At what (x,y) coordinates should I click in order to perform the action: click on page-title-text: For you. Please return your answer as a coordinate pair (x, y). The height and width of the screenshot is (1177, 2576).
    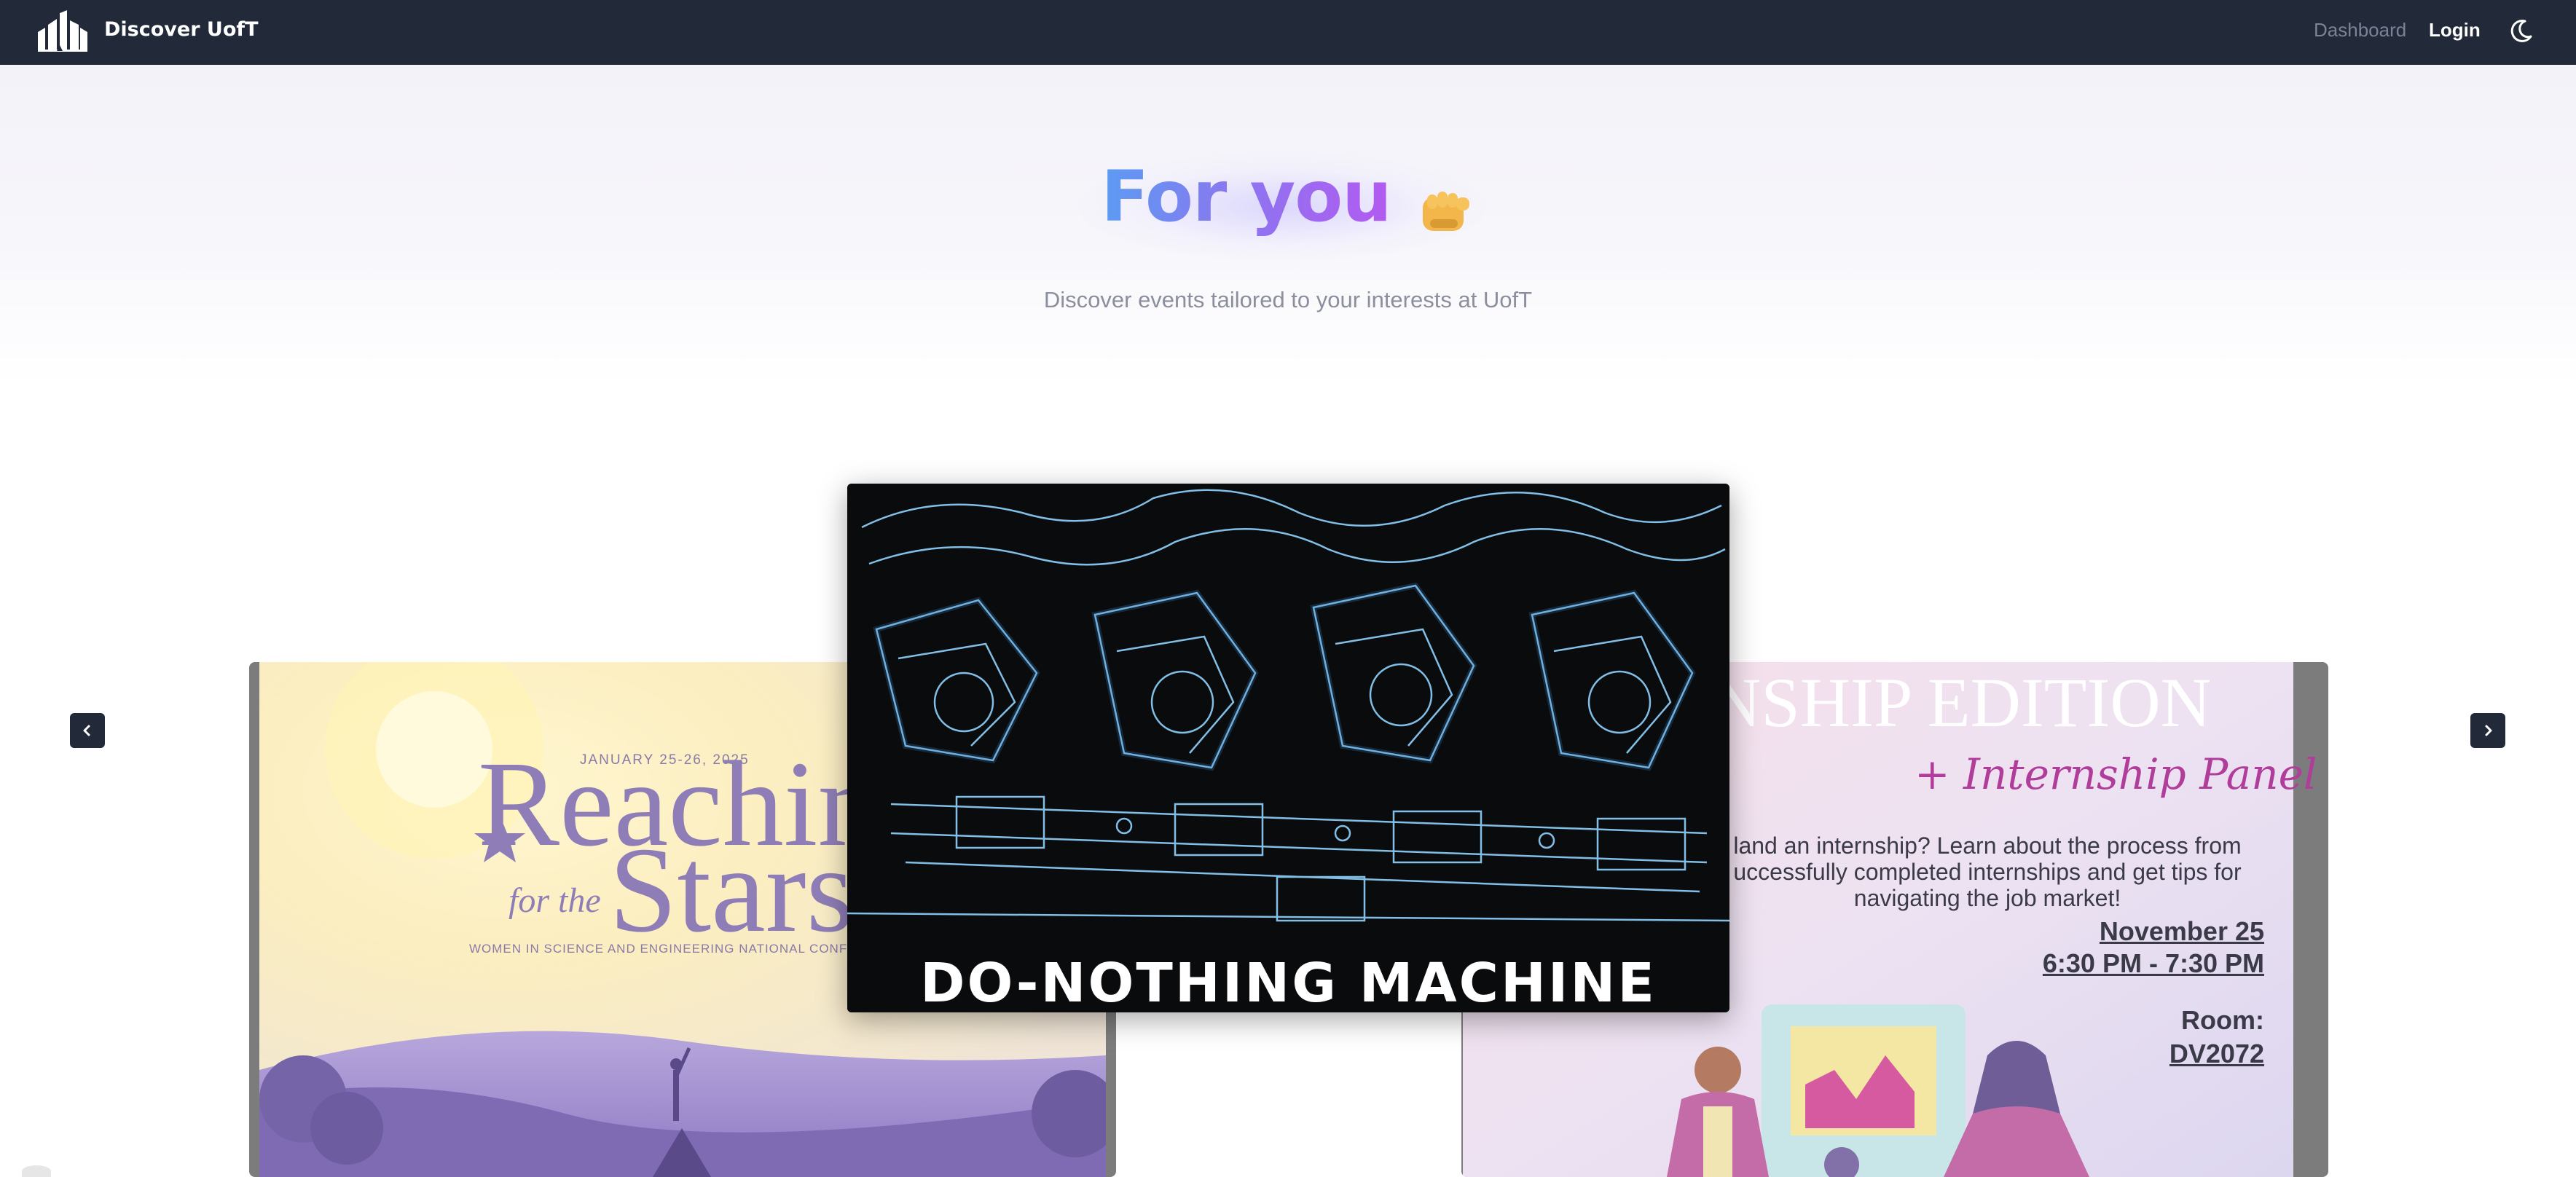
    Looking at the image, I should click on (1246, 196).